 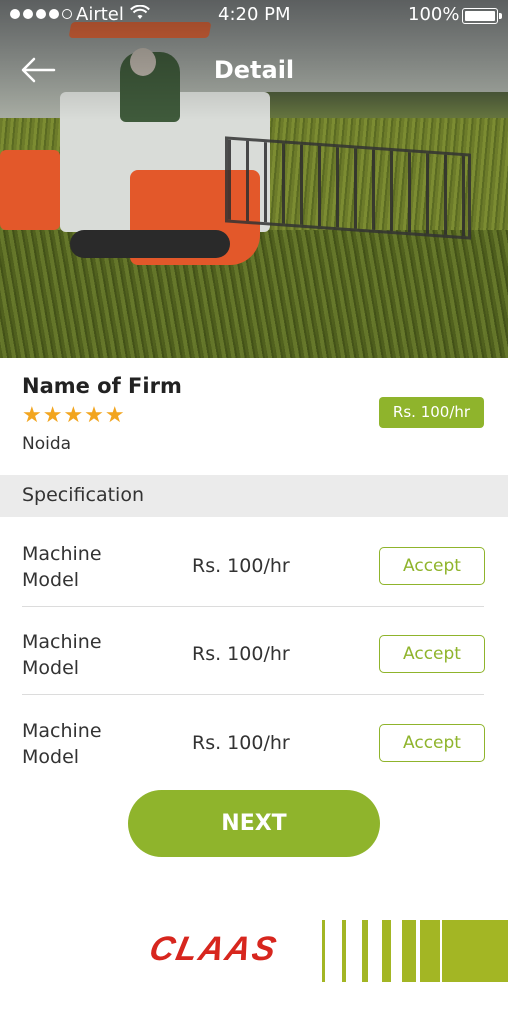 I want to click on specification-header: Specification, so click(x=254, y=496).